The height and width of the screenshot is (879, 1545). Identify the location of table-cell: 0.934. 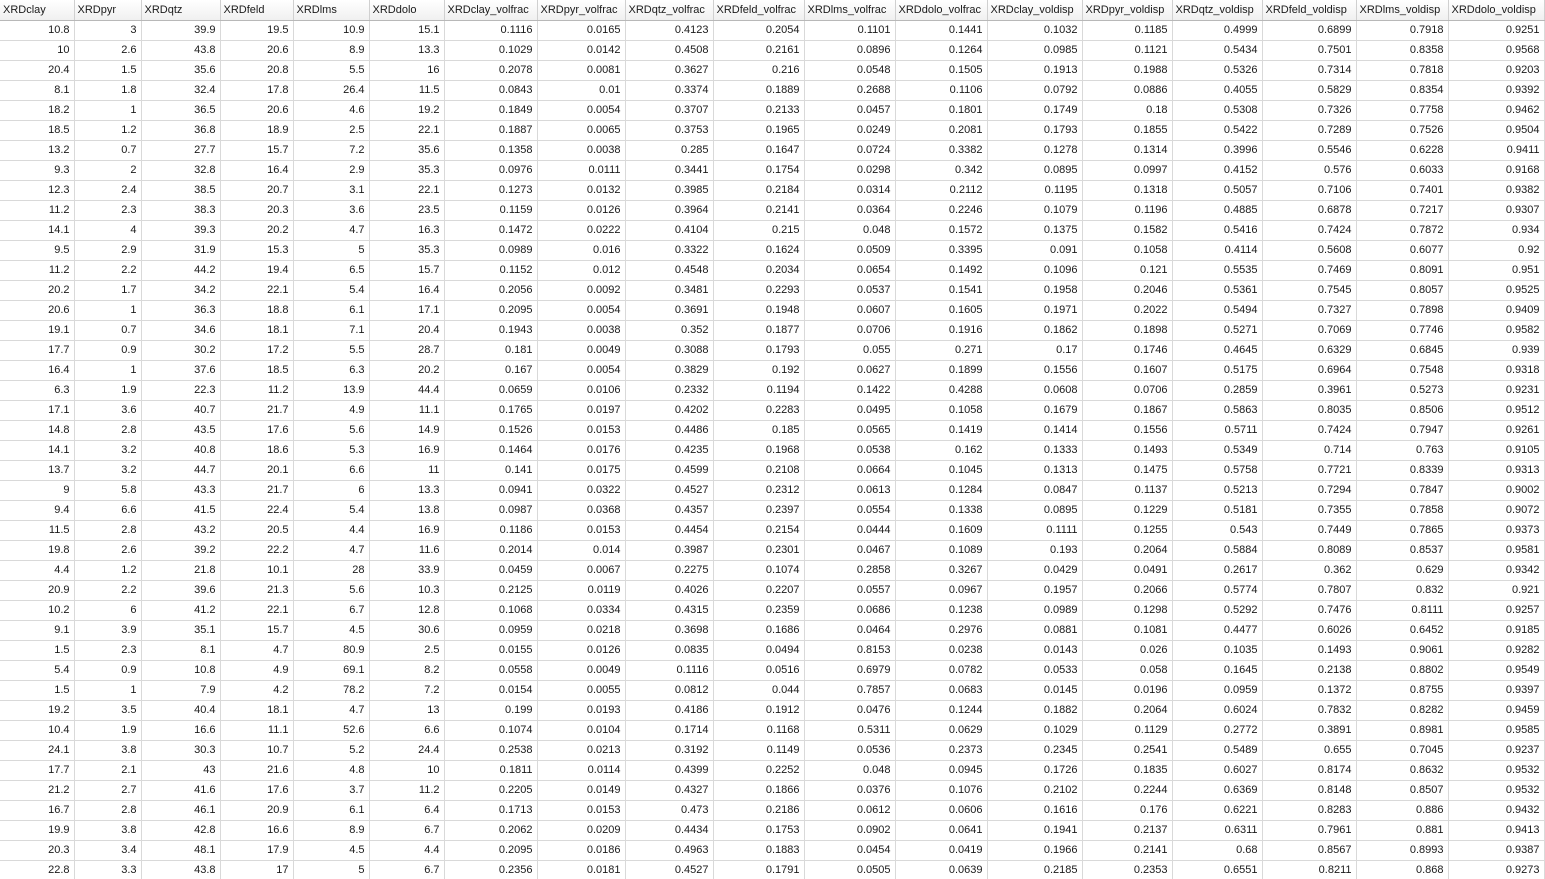
(1496, 230).